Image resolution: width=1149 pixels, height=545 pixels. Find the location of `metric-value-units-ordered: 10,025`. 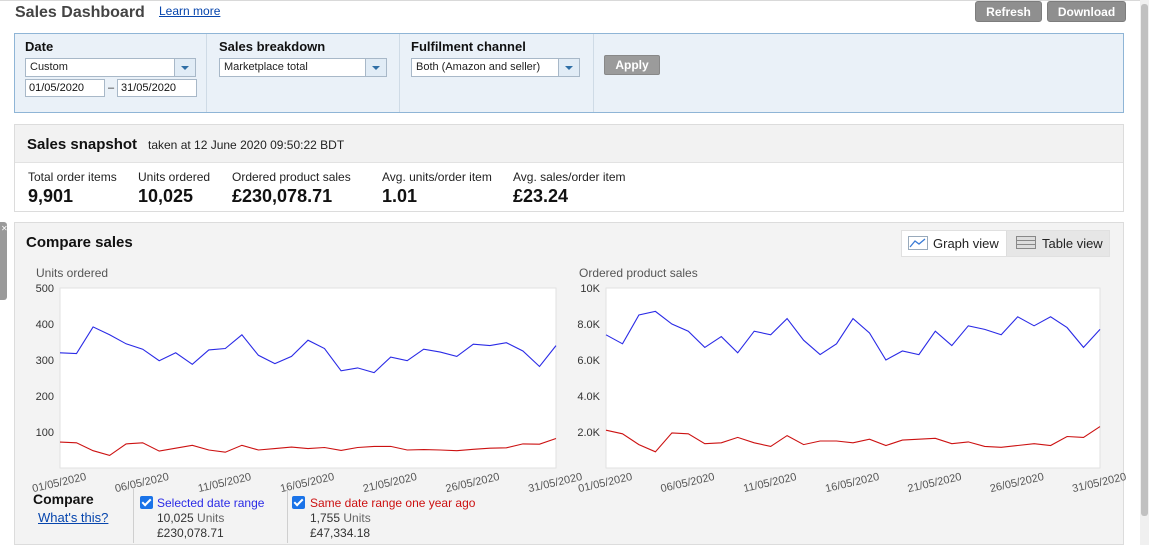

metric-value-units-ordered: 10,025 is located at coordinates (166, 196).